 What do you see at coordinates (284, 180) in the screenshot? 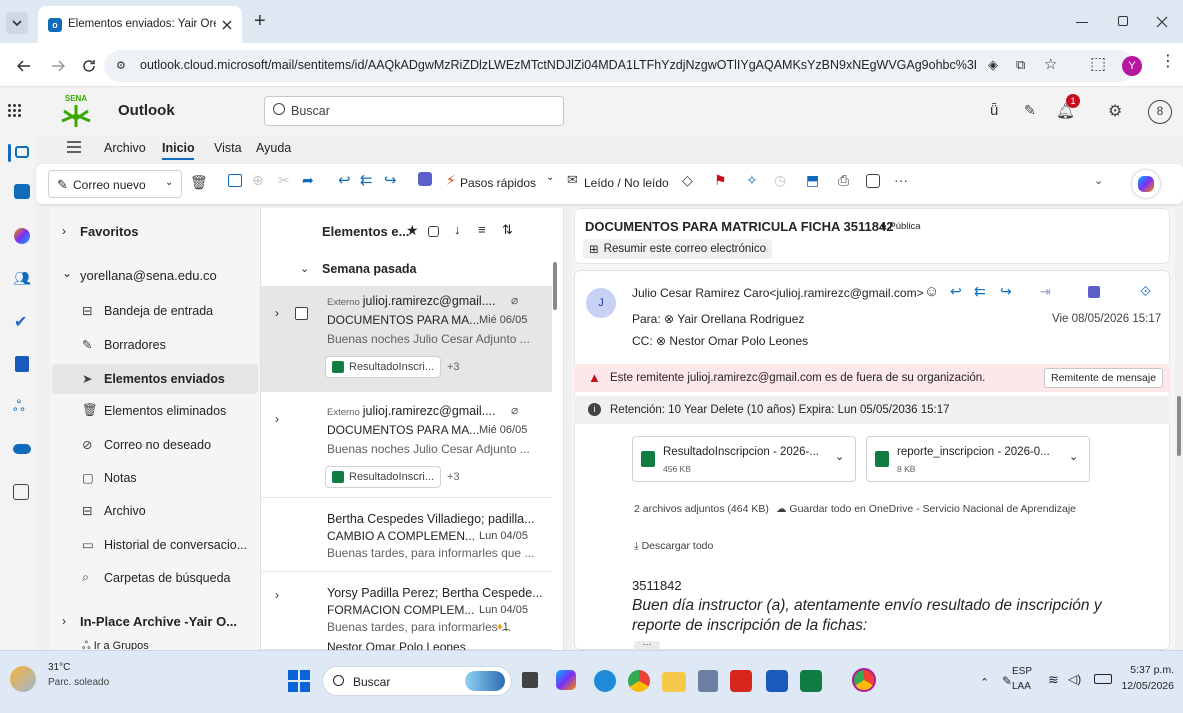
I see `sweep-icon: ✂` at bounding box center [284, 180].